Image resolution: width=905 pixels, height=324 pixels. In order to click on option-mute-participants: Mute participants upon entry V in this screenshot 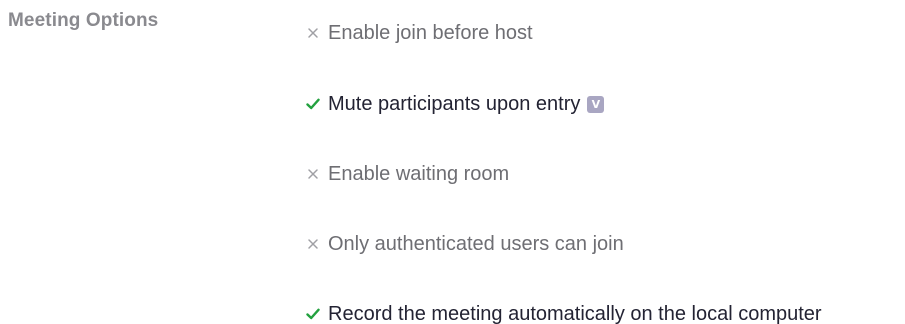, I will do `click(455, 104)`.